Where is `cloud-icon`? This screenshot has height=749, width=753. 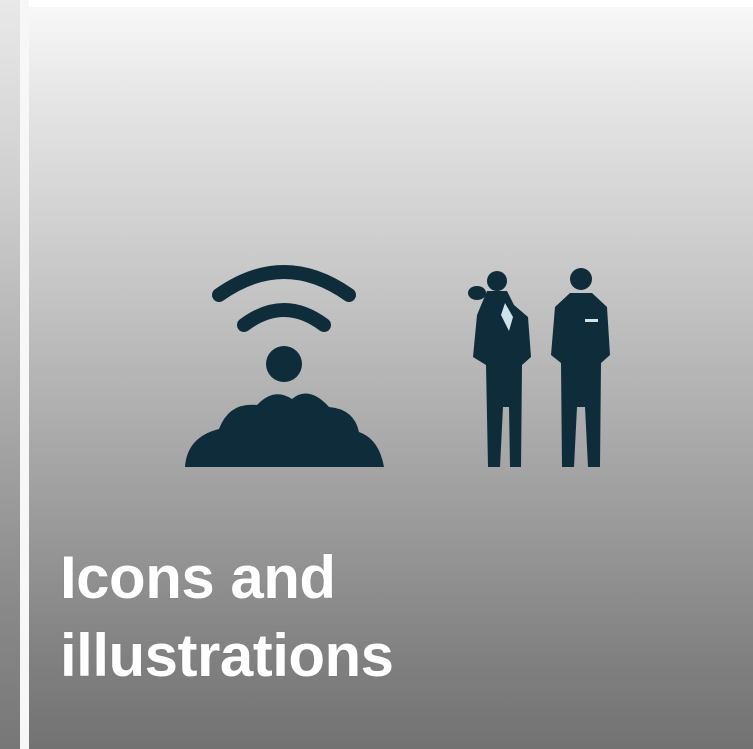
cloud-icon is located at coordinates (284, 430).